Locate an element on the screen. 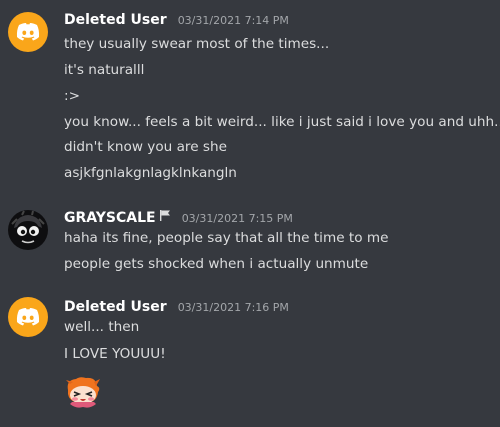  message-header: GRAYSCALE 03/31/2021 7:15 PM is located at coordinates (178, 216).